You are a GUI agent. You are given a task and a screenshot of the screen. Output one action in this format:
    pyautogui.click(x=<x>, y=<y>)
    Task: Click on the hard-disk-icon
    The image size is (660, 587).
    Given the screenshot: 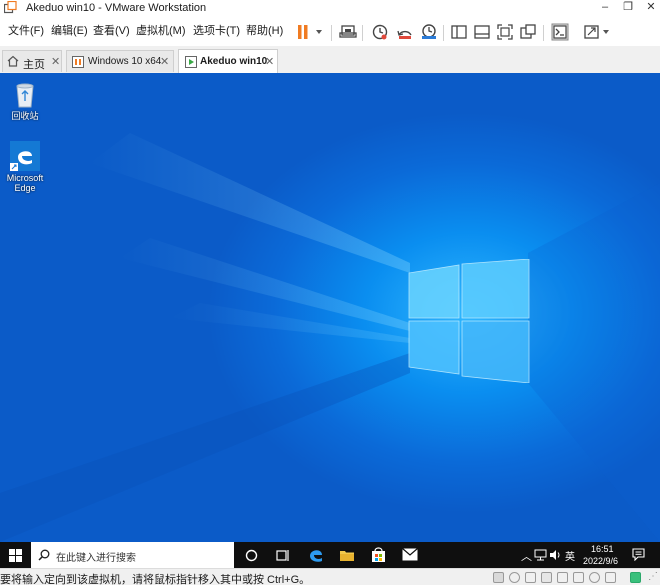 What is the action you would take?
    pyautogui.click(x=498, y=577)
    